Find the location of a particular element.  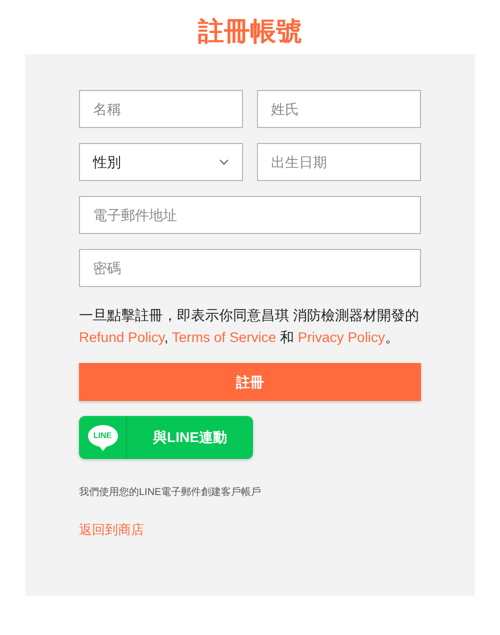

chevron-down-icon is located at coordinates (224, 162).